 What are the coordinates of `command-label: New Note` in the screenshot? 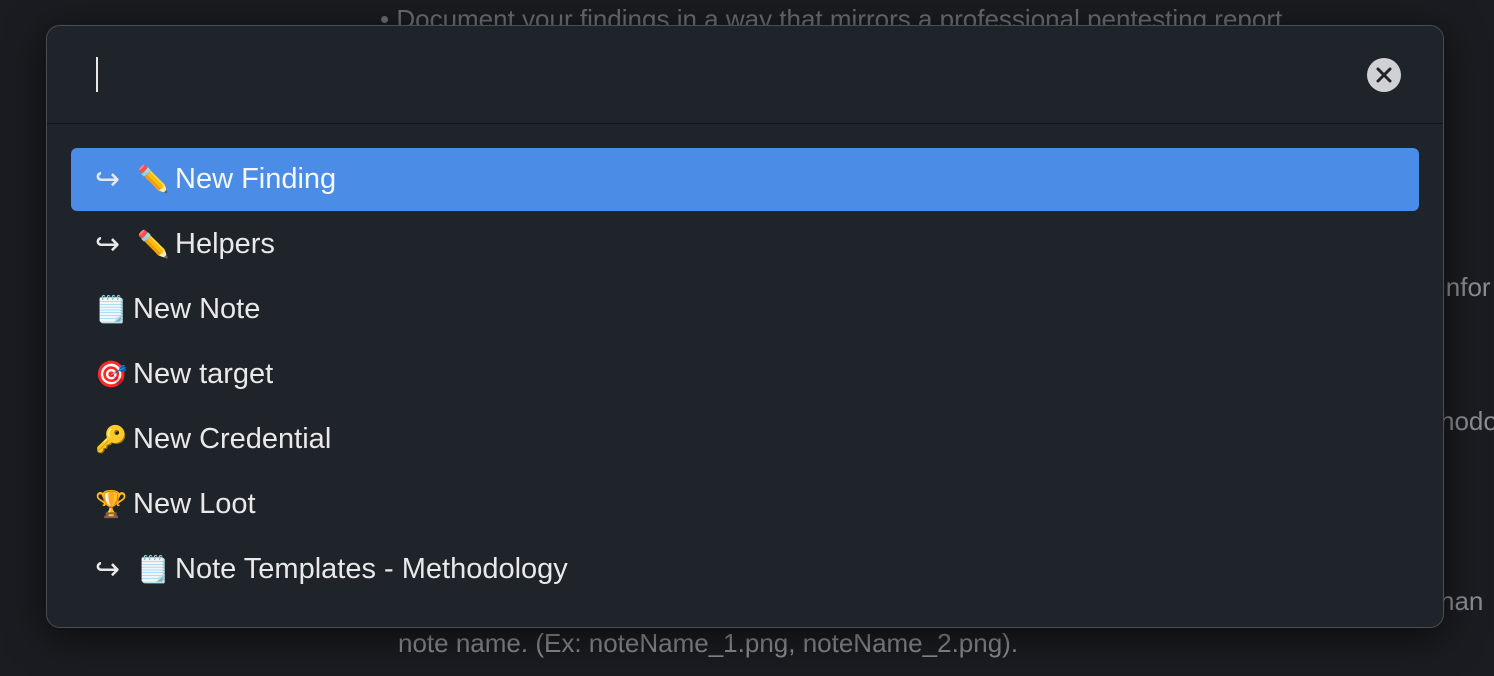 It's located at (197, 309).